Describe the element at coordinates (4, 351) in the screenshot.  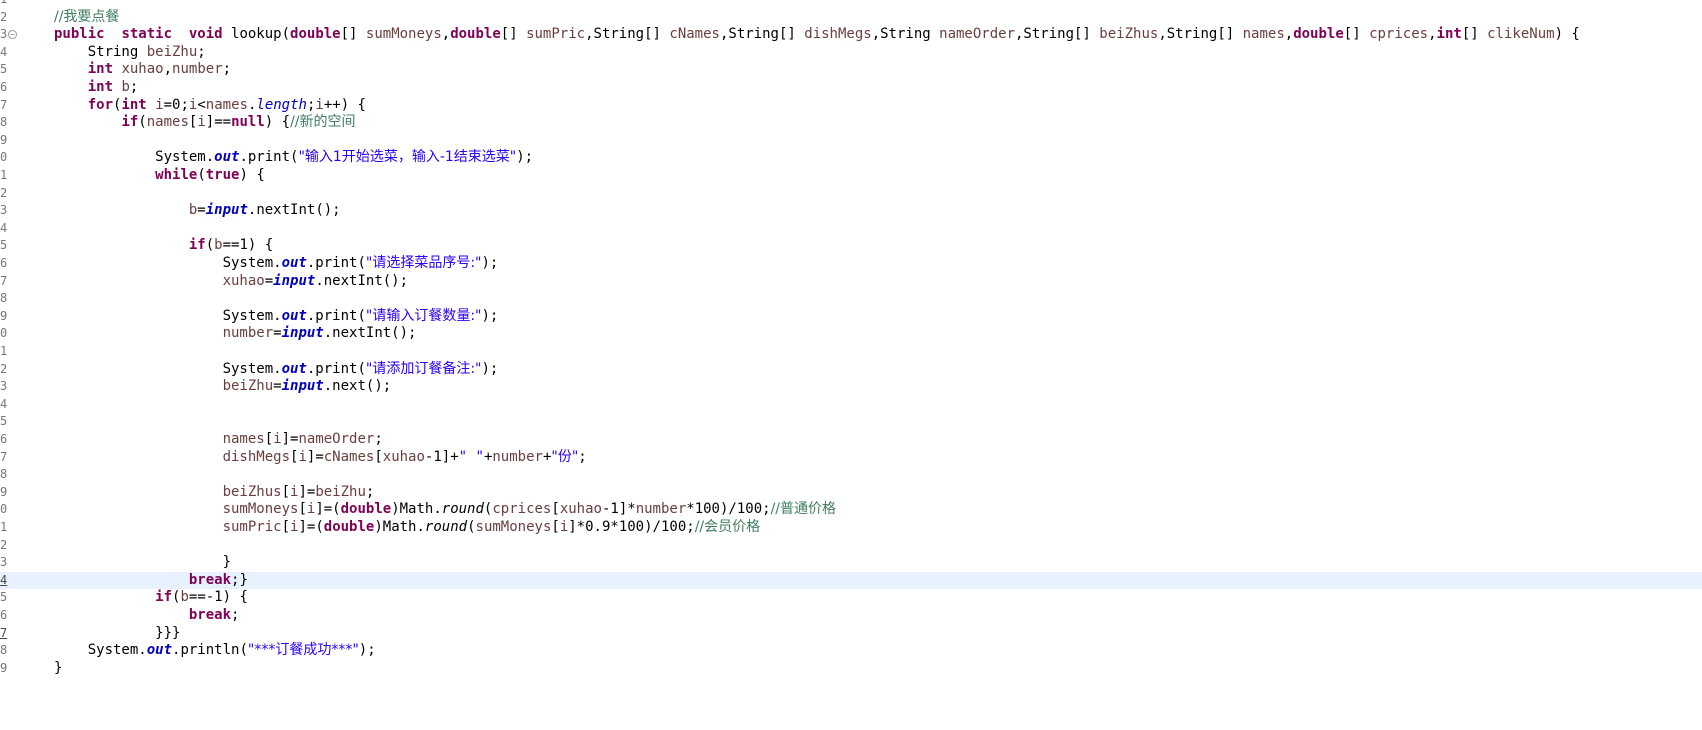
I see `line-number: 1` at that location.